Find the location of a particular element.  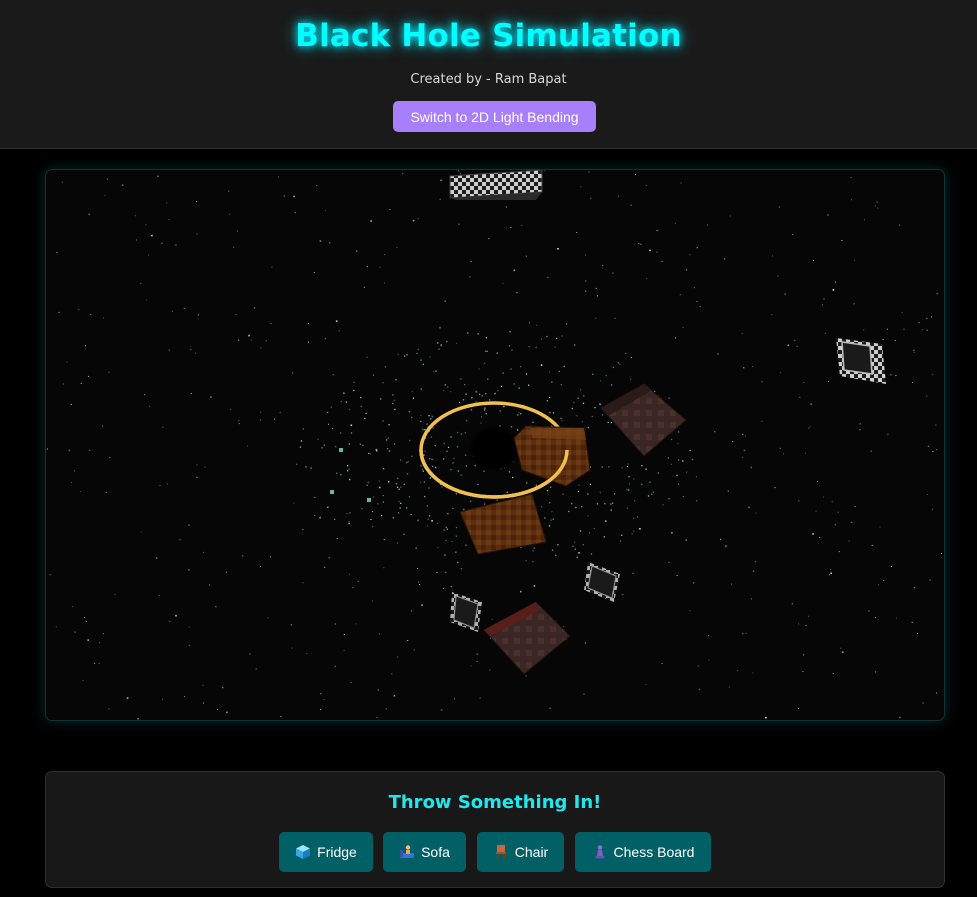

switch-mode-button: Switch to 2D Light Bending is located at coordinates (494, 116).